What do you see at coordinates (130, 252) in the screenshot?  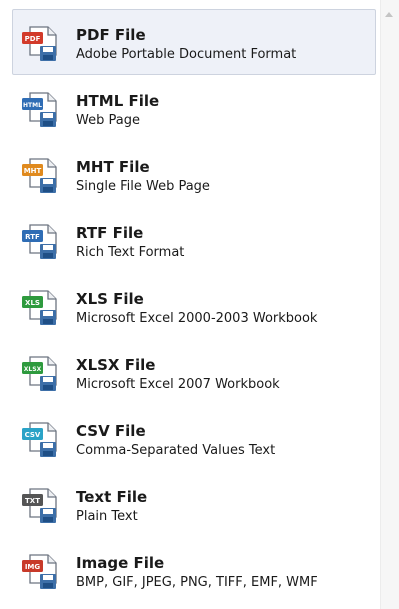 I see `format-description: Rich Text Format` at bounding box center [130, 252].